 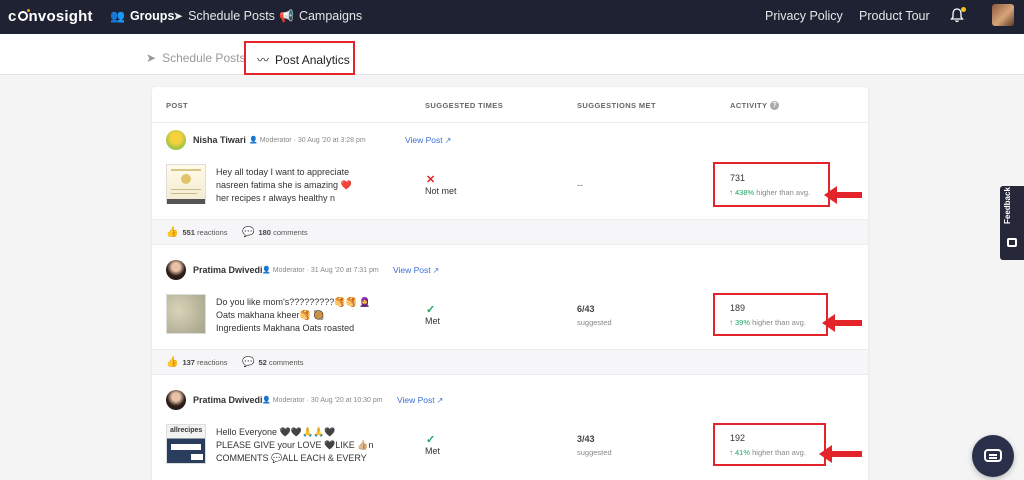 I want to click on highlight-box-tab, so click(x=299, y=58).